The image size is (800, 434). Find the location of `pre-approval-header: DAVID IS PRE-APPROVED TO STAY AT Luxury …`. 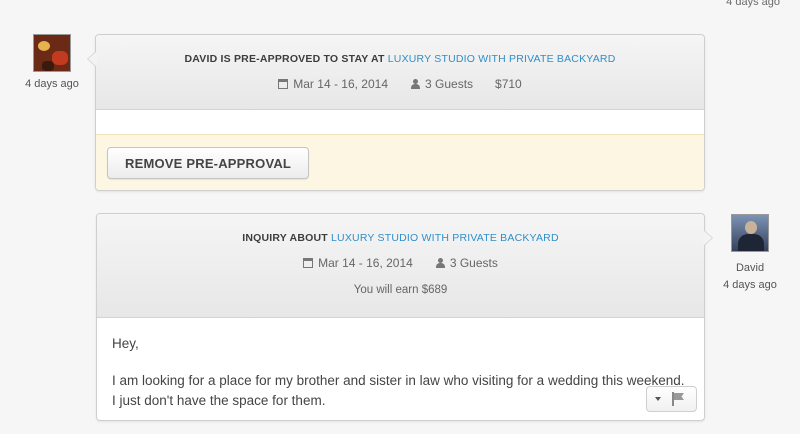

pre-approval-header: DAVID IS PRE-APPROVED TO STAY AT Luxury … is located at coordinates (400, 72).